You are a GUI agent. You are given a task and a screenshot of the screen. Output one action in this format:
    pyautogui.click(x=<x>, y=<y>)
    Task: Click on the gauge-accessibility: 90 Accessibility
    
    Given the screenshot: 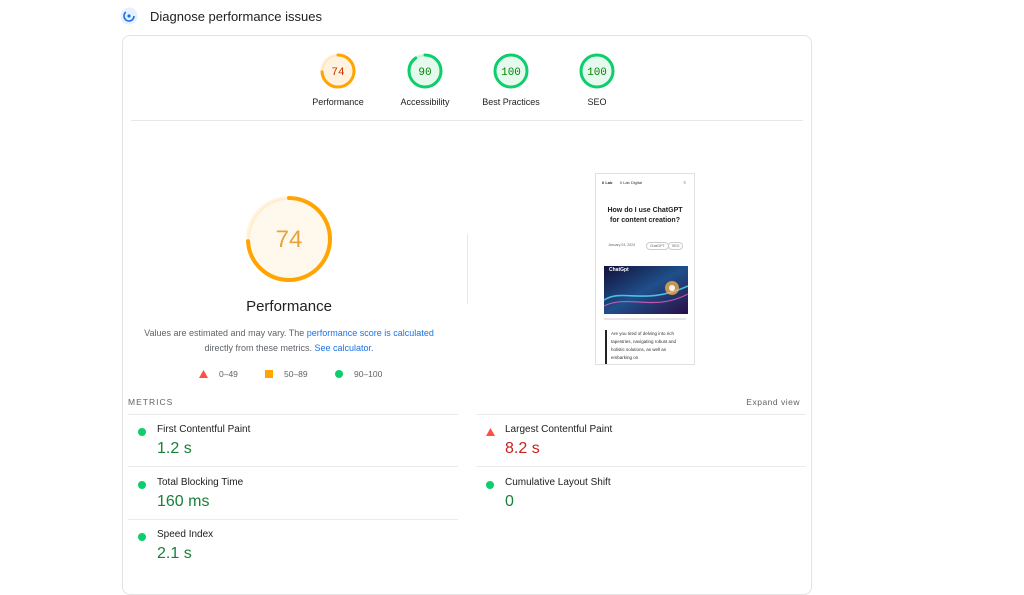 What is the action you would take?
    pyautogui.click(x=425, y=79)
    